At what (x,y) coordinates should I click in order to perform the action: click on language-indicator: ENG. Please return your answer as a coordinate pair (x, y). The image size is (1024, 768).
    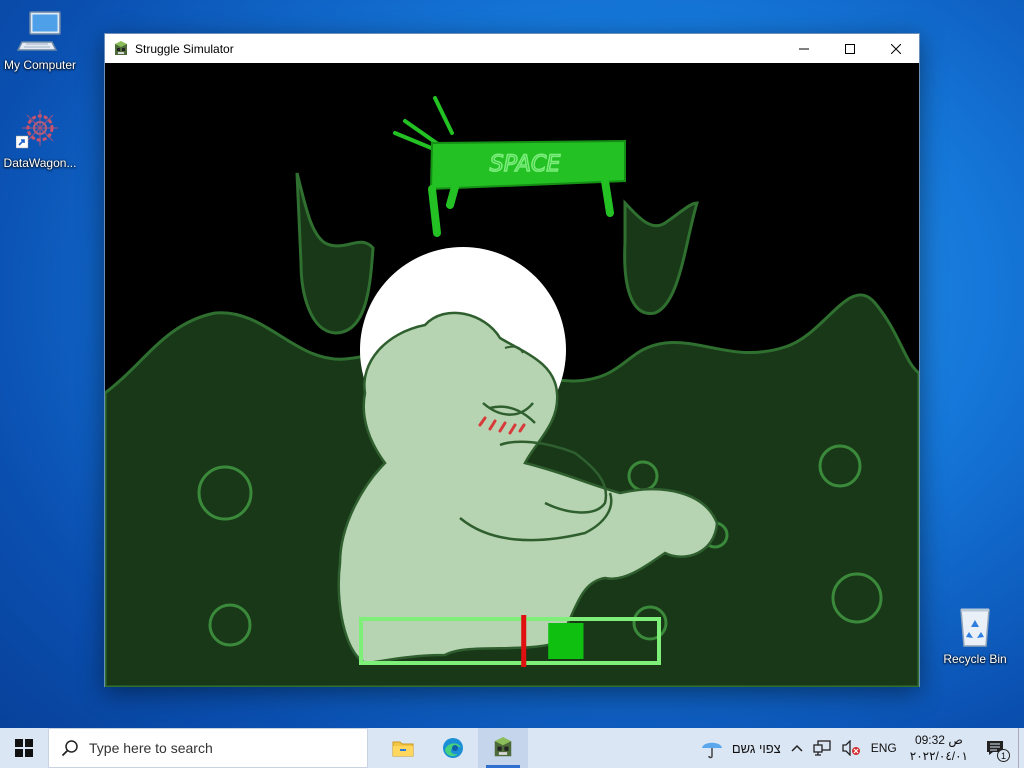
    Looking at the image, I should click on (884, 748).